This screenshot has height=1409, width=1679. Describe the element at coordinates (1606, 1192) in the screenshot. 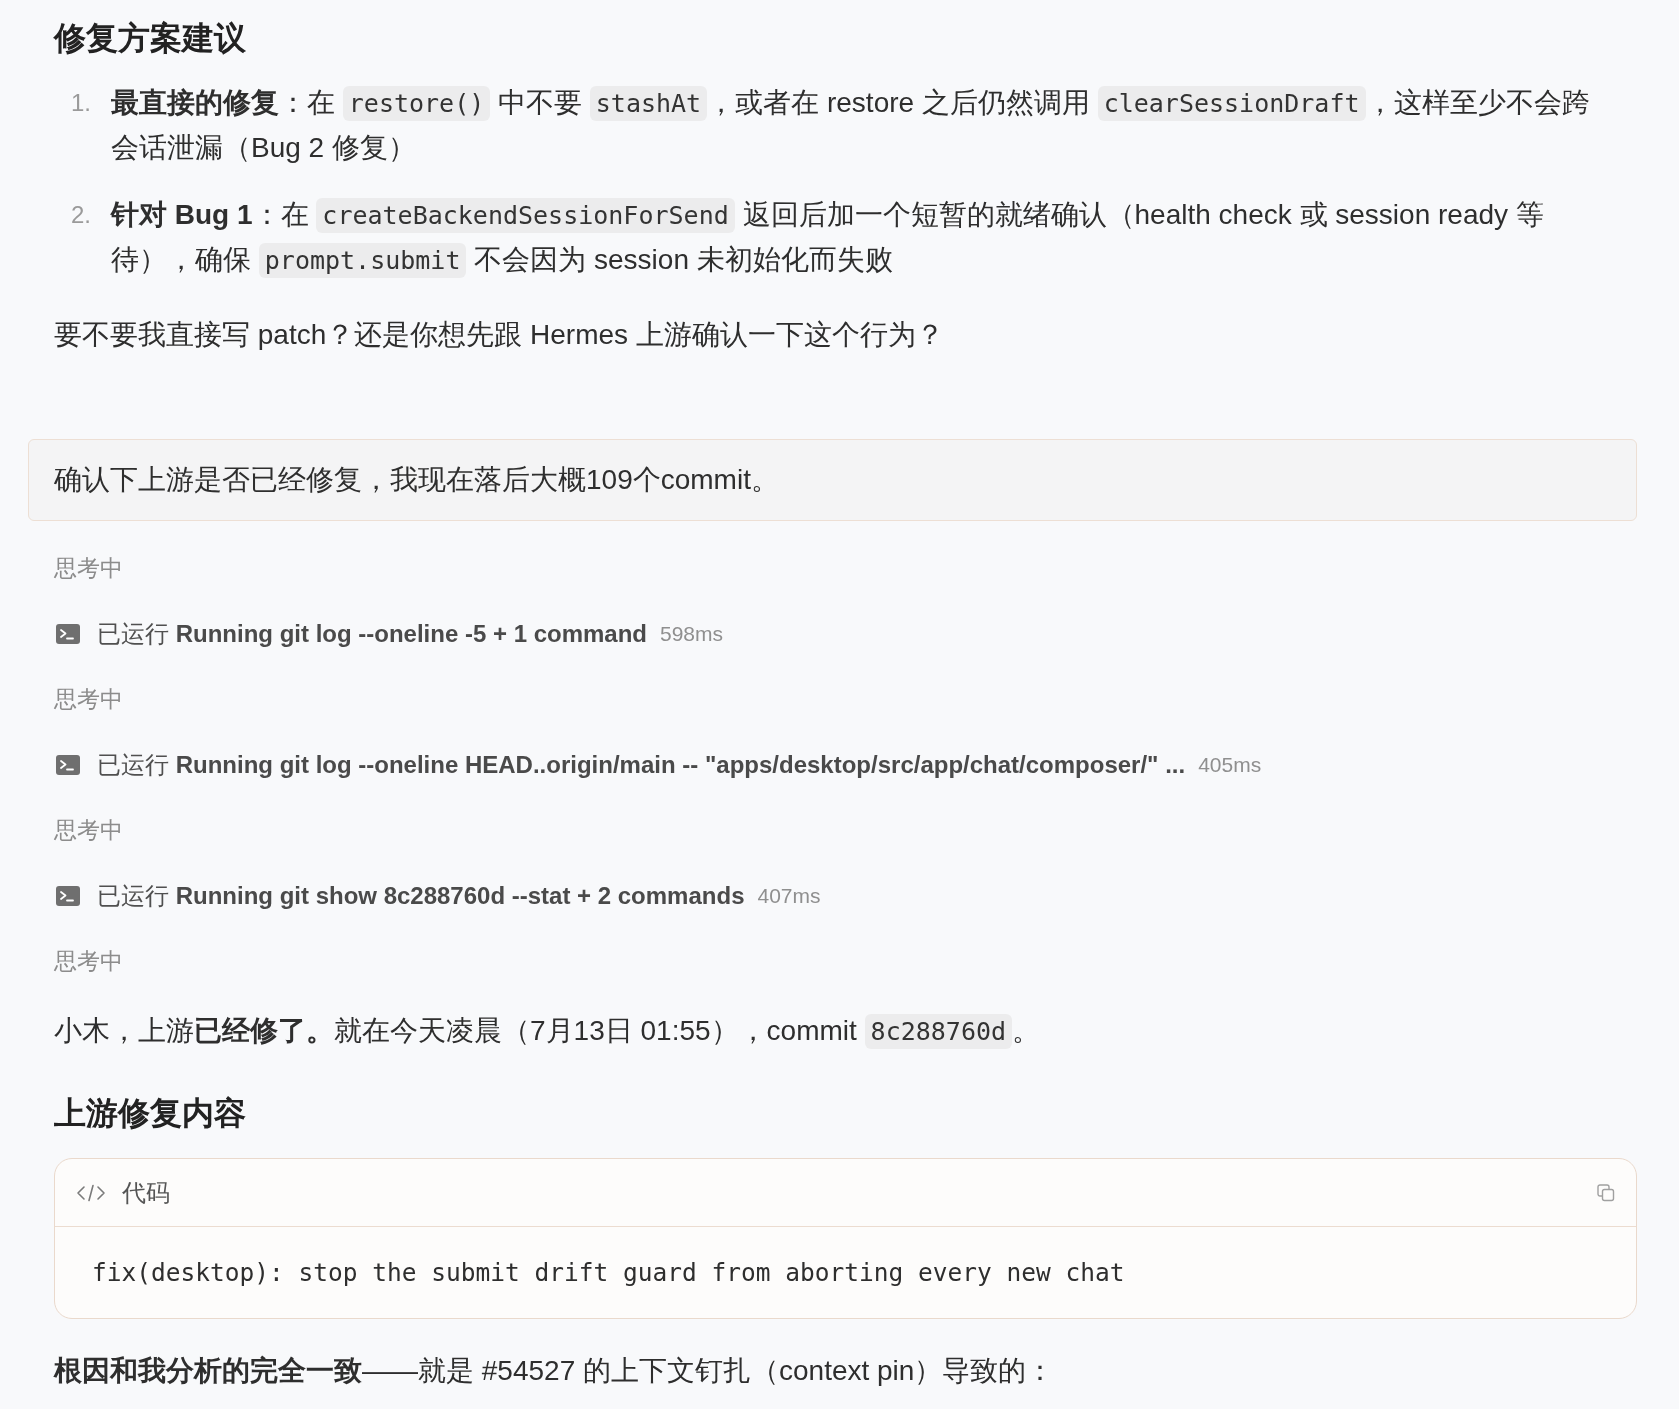

I see `copy-icon` at that location.